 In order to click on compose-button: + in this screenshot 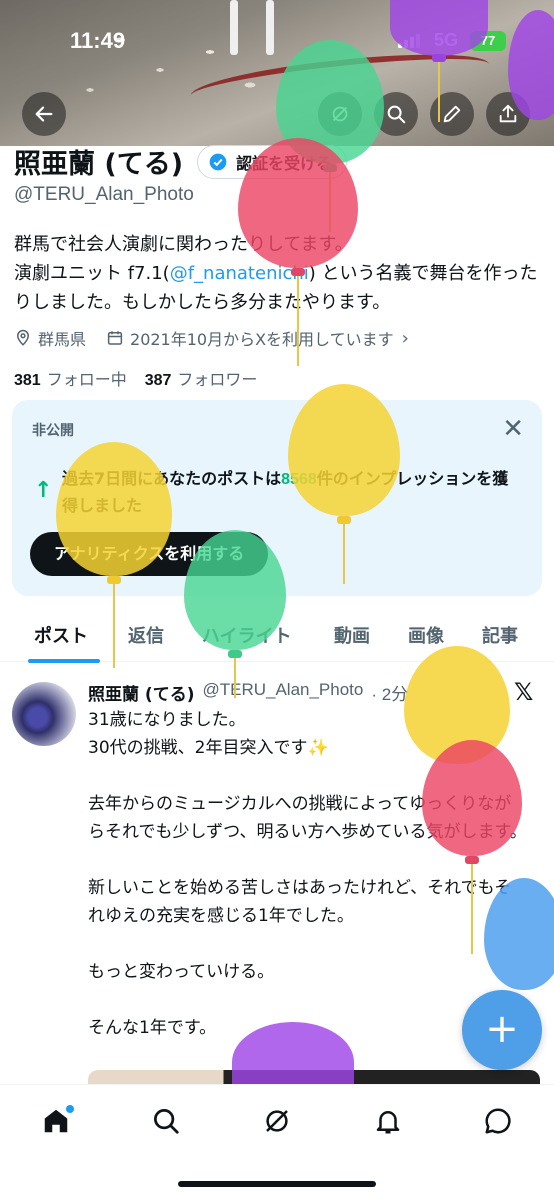, I will do `click(502, 1030)`.